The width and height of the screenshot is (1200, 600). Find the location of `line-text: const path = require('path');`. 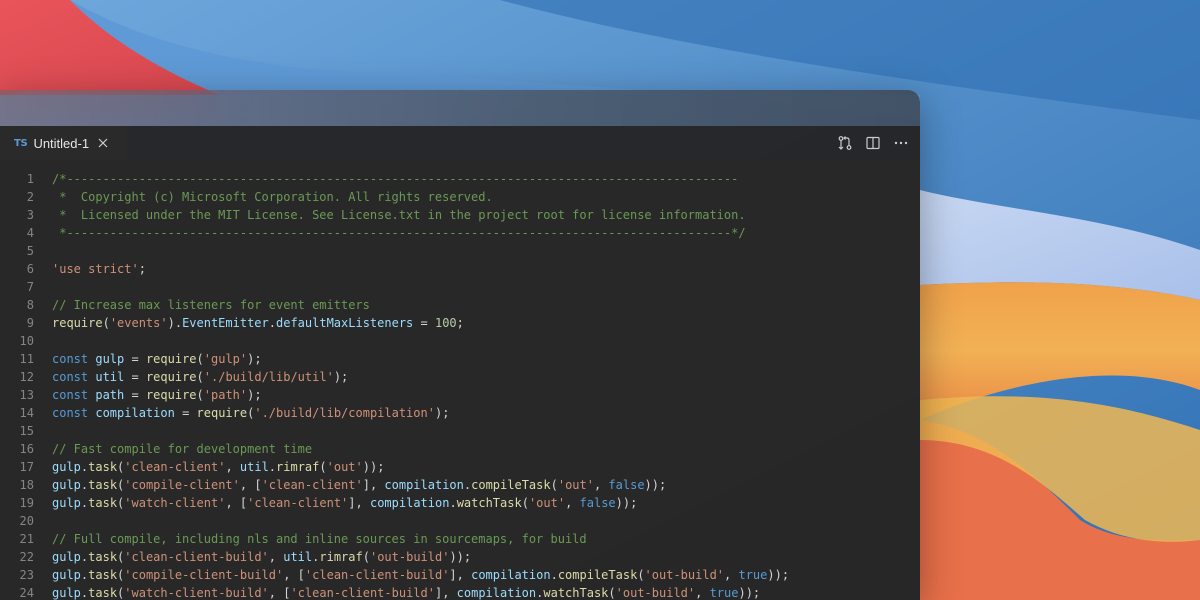

line-text: const path = require('path'); is located at coordinates (148, 395).